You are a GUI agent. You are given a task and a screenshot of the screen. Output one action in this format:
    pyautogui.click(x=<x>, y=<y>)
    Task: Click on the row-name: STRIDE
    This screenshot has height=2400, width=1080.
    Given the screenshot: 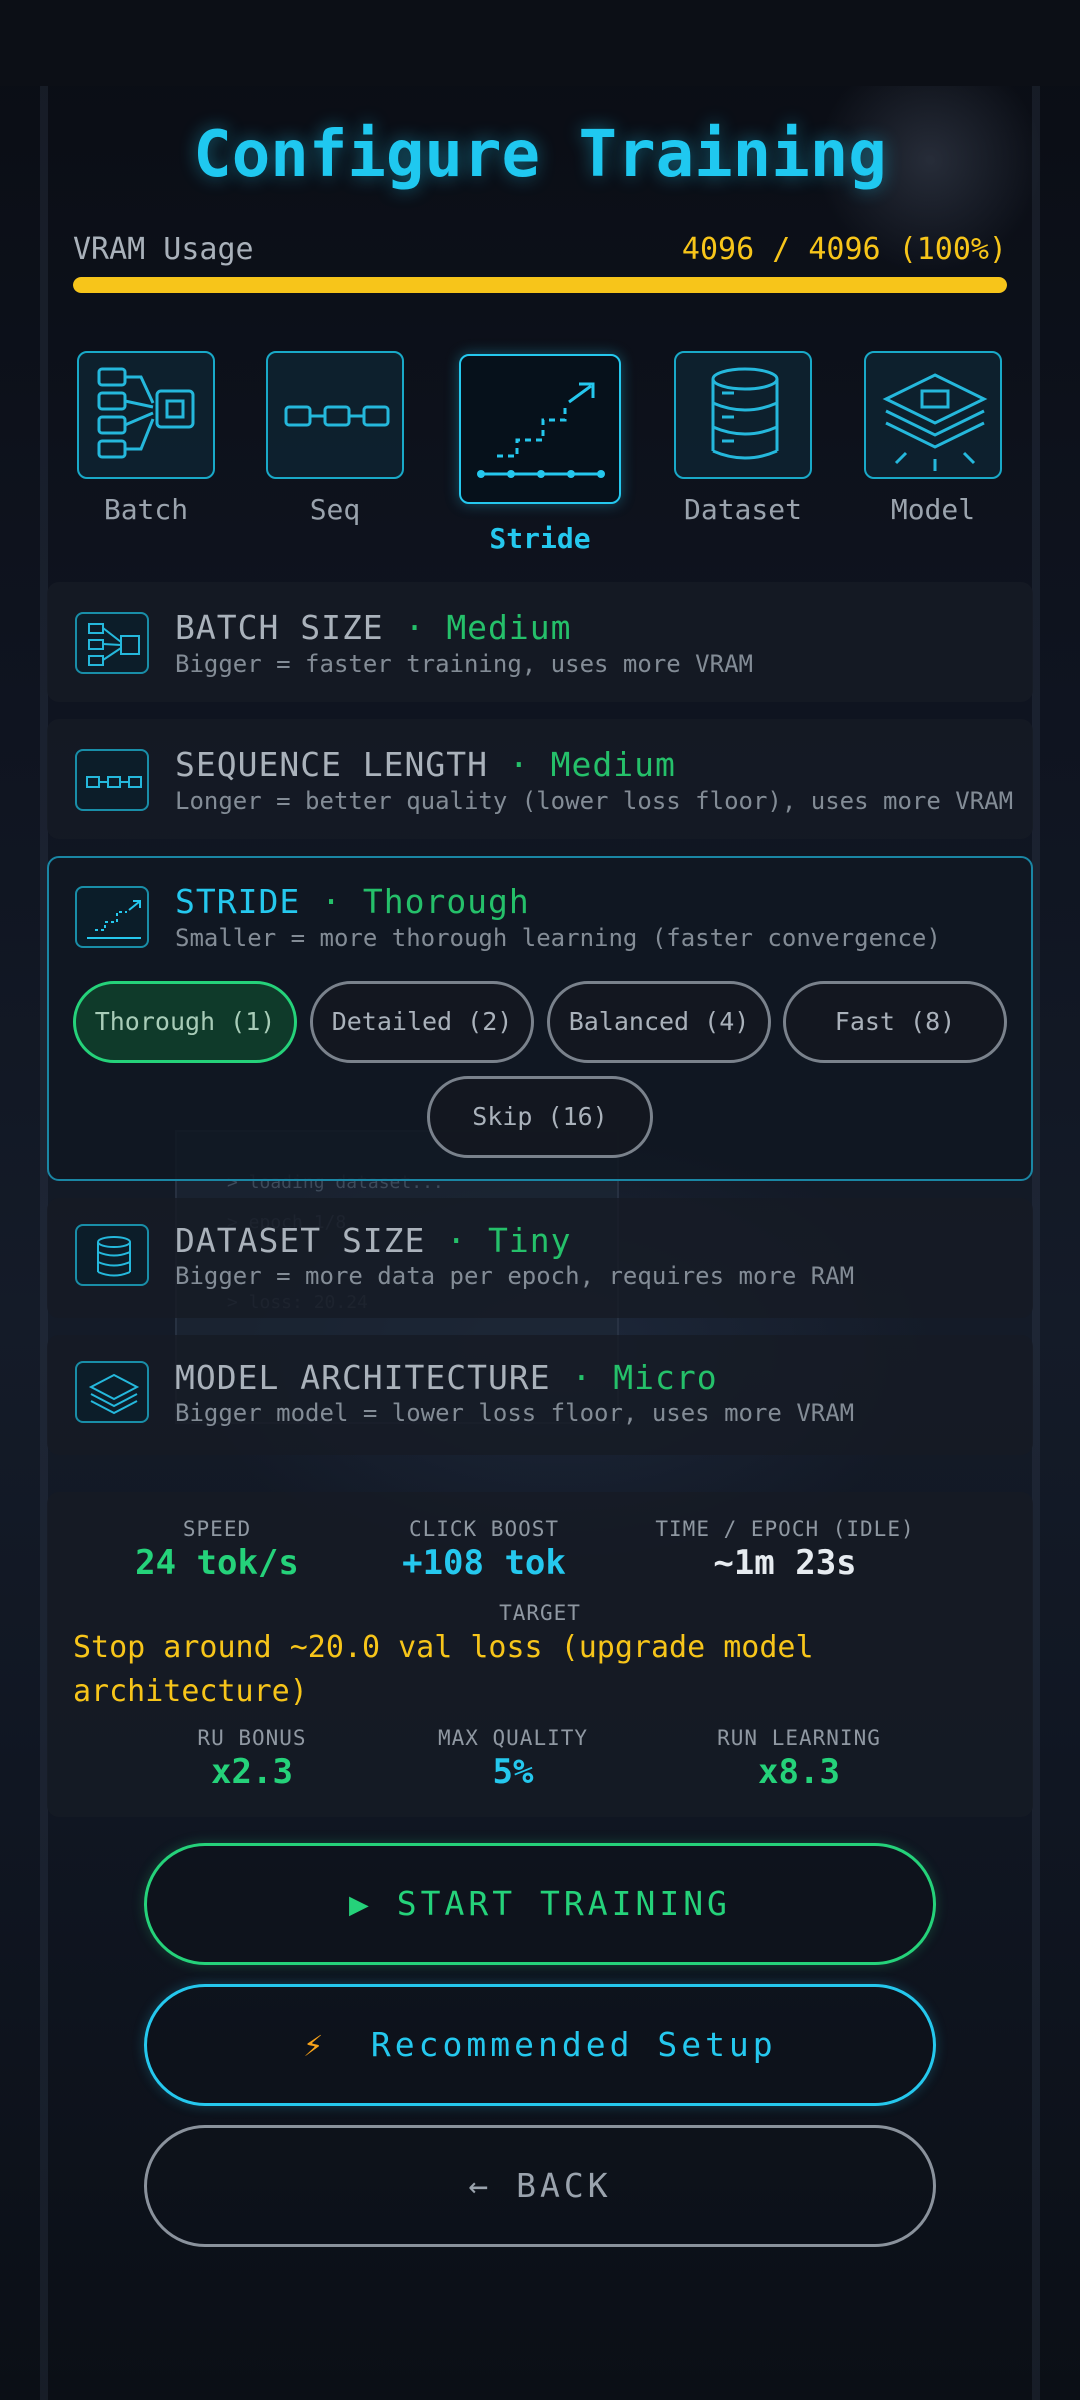 What is the action you would take?
    pyautogui.click(x=238, y=901)
    